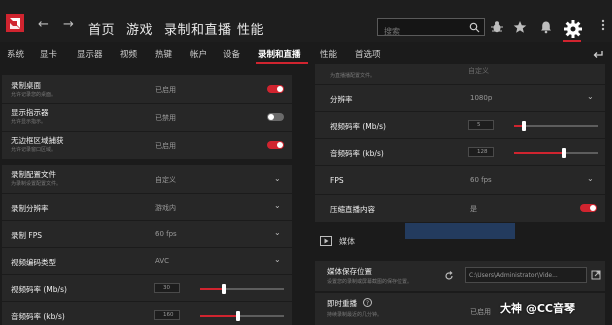 The height and width of the screenshot is (325, 612). Describe the element at coordinates (147, 234) in the screenshot. I see `record-fps-row: 录制 FPS 60 fps ⌄` at that location.